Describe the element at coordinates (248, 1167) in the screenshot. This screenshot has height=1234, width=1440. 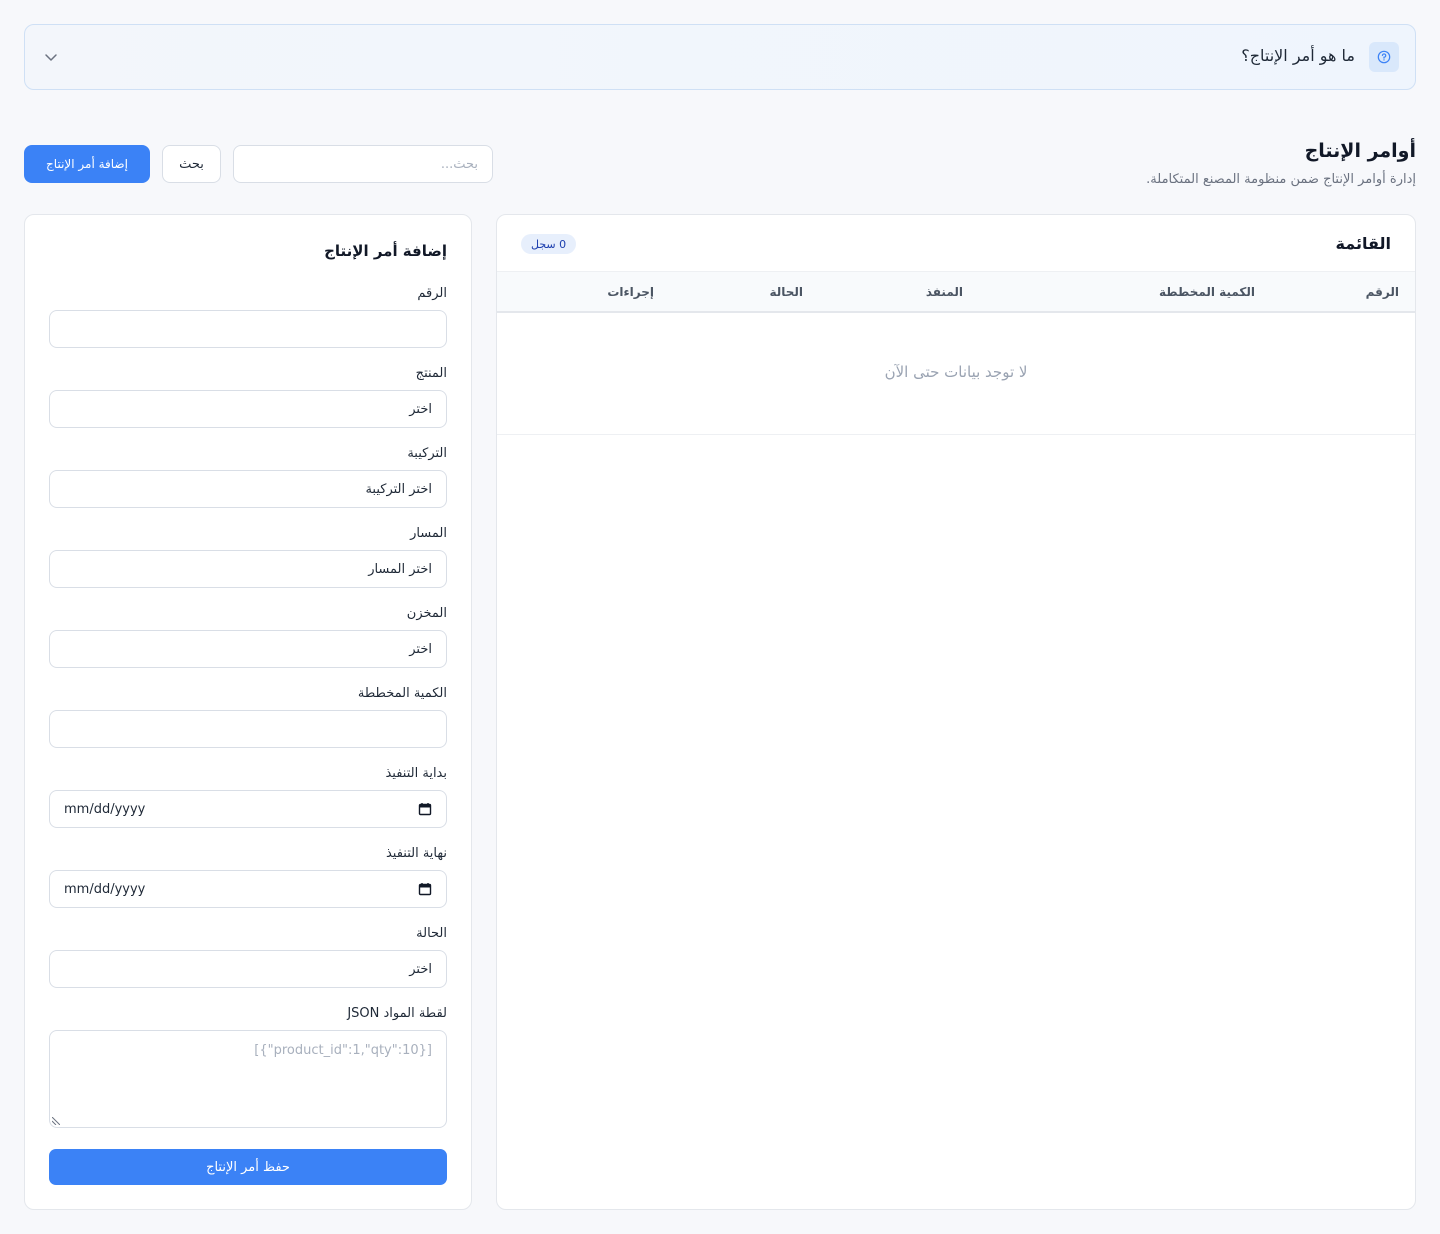
I see `save-order-button: حفظ أمر الإنتاج` at that location.